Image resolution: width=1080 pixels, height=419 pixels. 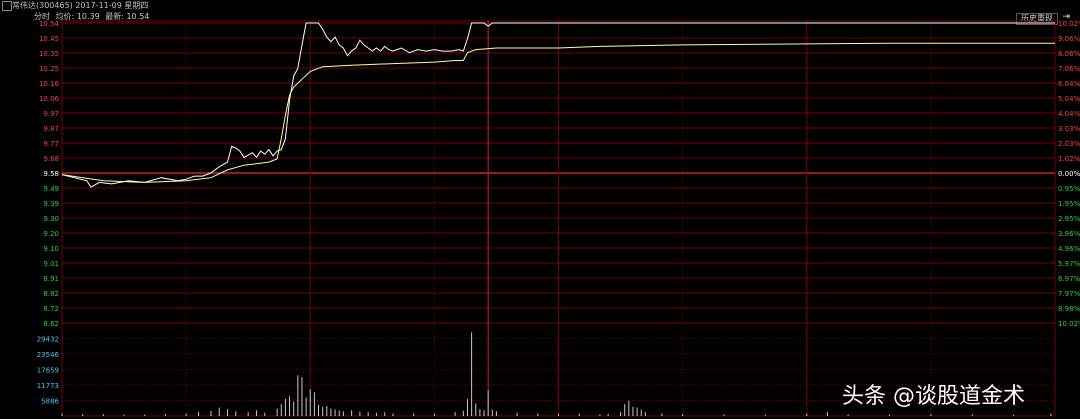 I want to click on y-tick-label-right: 2.95%, so click(x=1069, y=219).